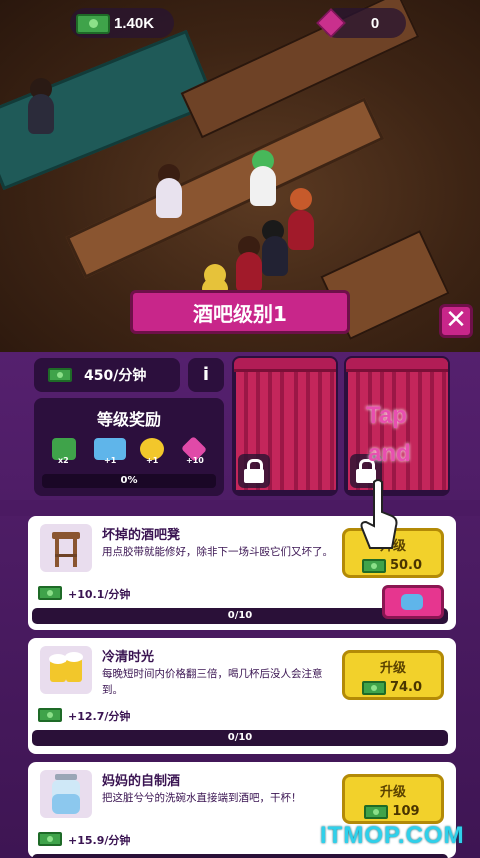  What do you see at coordinates (66, 548) in the screenshot?
I see `bar-stool-icon` at bounding box center [66, 548].